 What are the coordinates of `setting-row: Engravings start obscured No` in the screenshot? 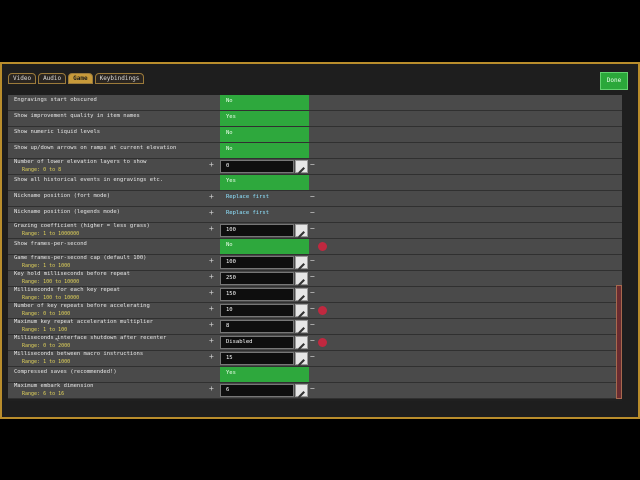 It's located at (315, 103).